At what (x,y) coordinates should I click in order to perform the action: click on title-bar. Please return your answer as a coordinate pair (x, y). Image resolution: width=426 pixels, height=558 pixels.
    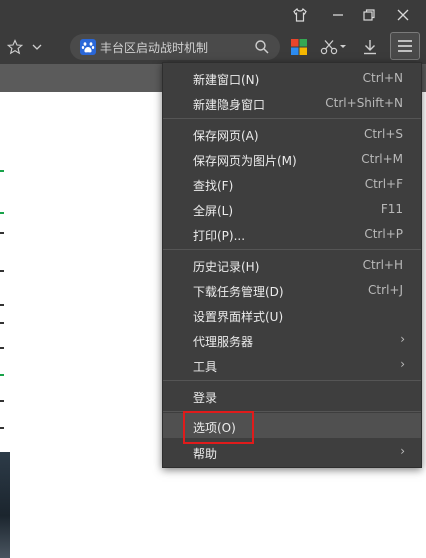
    Looking at the image, I should click on (213, 15).